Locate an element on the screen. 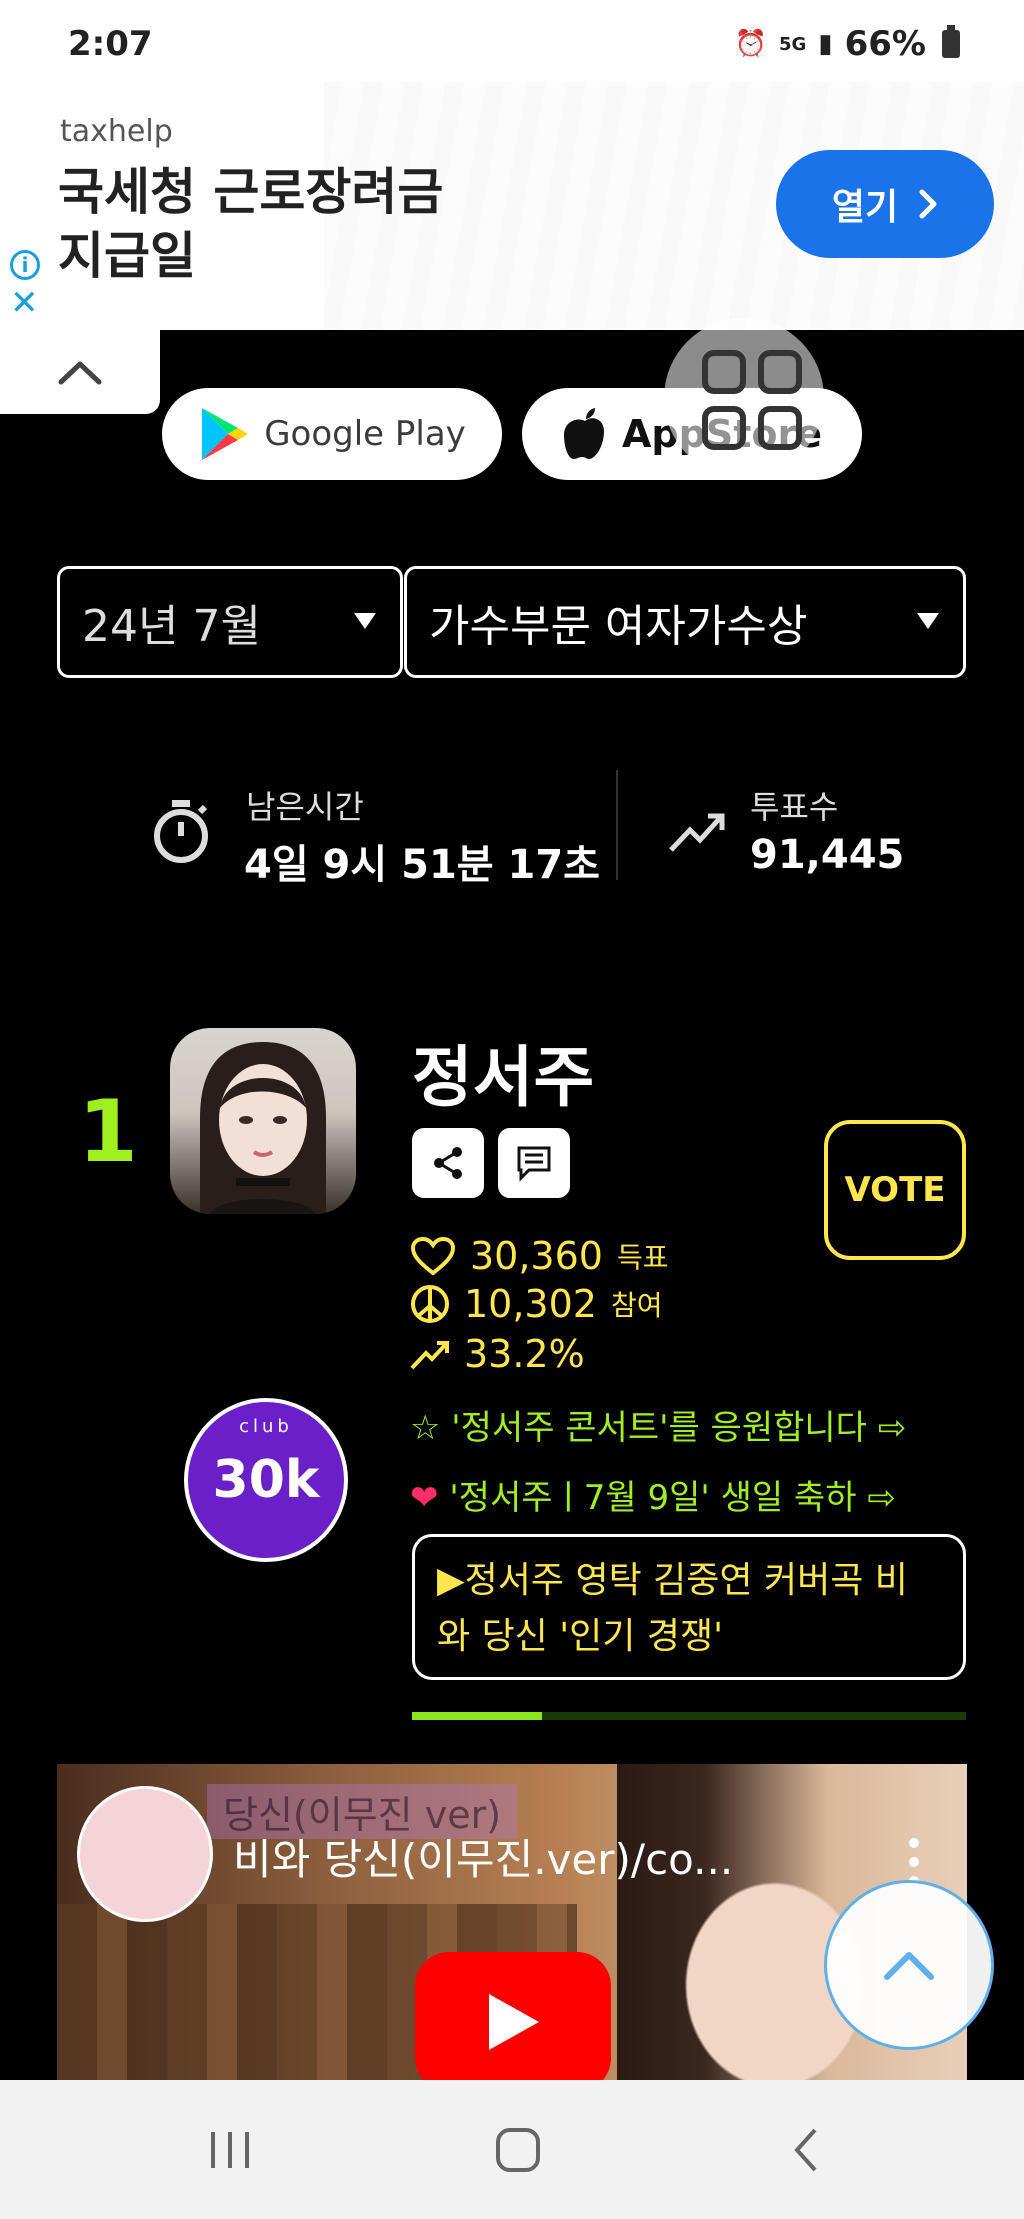 The image size is (1024, 2219). share-icon is located at coordinates (448, 1163).